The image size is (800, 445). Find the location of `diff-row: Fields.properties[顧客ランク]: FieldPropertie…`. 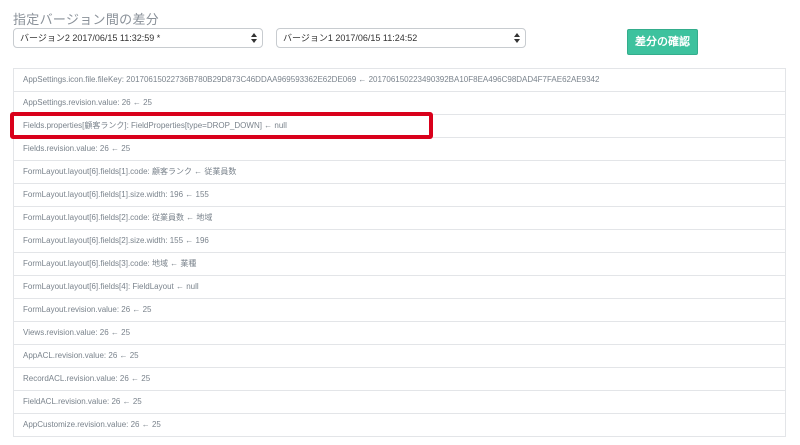

diff-row: Fields.properties[顧客ランク]: FieldPropertie… is located at coordinates (399, 126).